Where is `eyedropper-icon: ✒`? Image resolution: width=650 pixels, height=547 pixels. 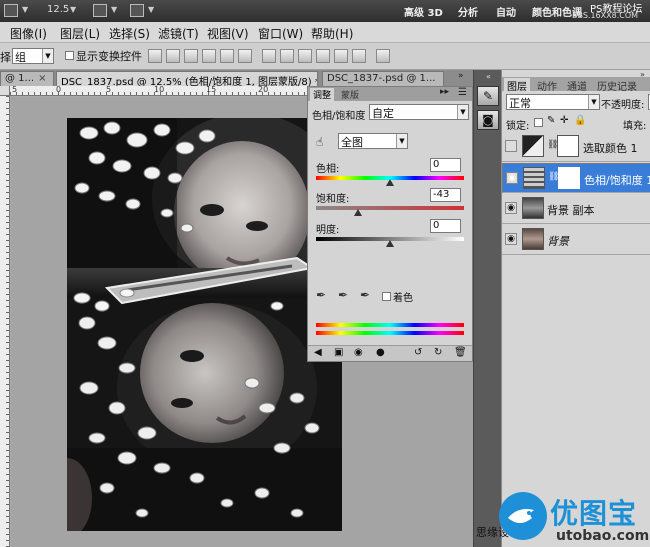 eyedropper-icon: ✒ is located at coordinates (321, 295).